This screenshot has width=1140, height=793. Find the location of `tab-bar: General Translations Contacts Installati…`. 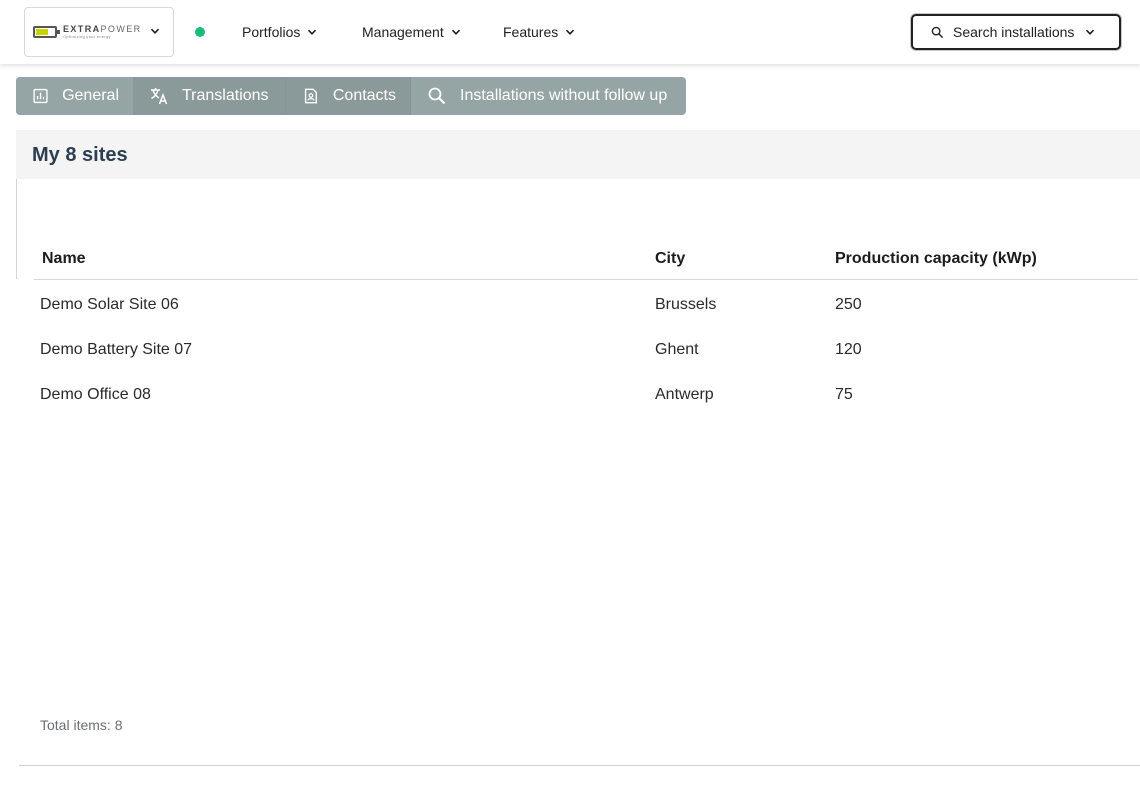

tab-bar: General Translations Contacts Installati… is located at coordinates (351, 96).